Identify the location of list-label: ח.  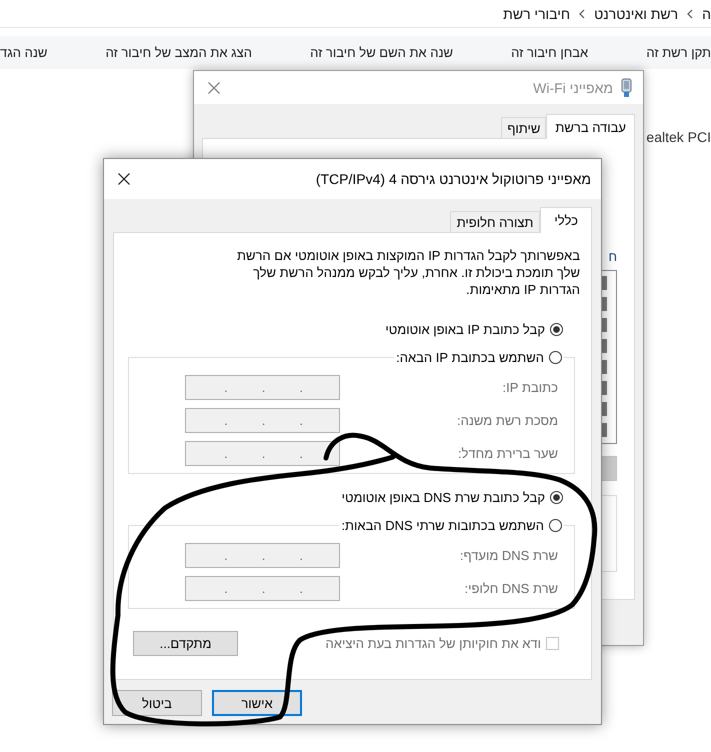
(612, 257).